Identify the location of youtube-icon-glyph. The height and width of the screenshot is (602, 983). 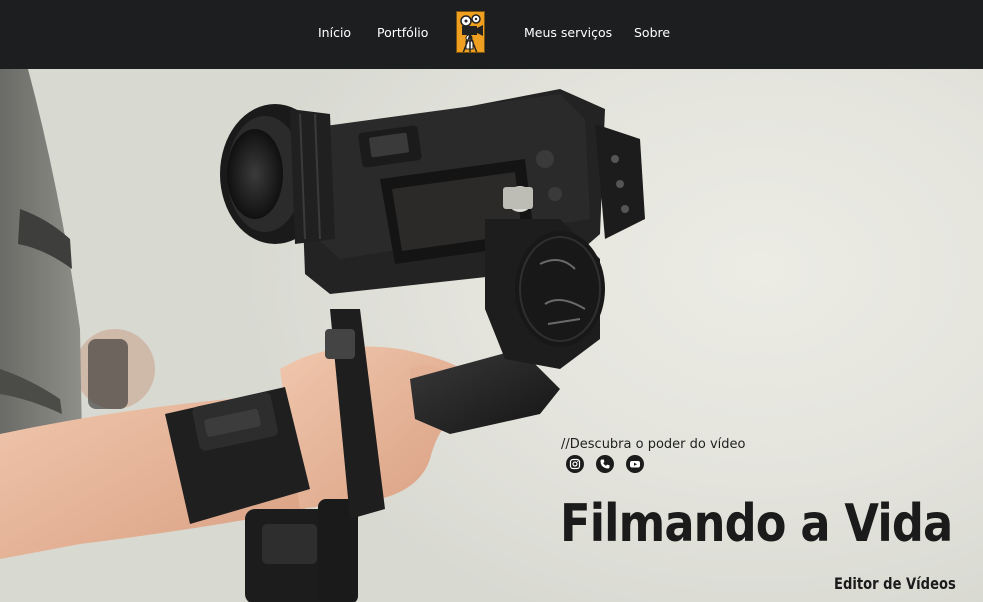
(635, 464).